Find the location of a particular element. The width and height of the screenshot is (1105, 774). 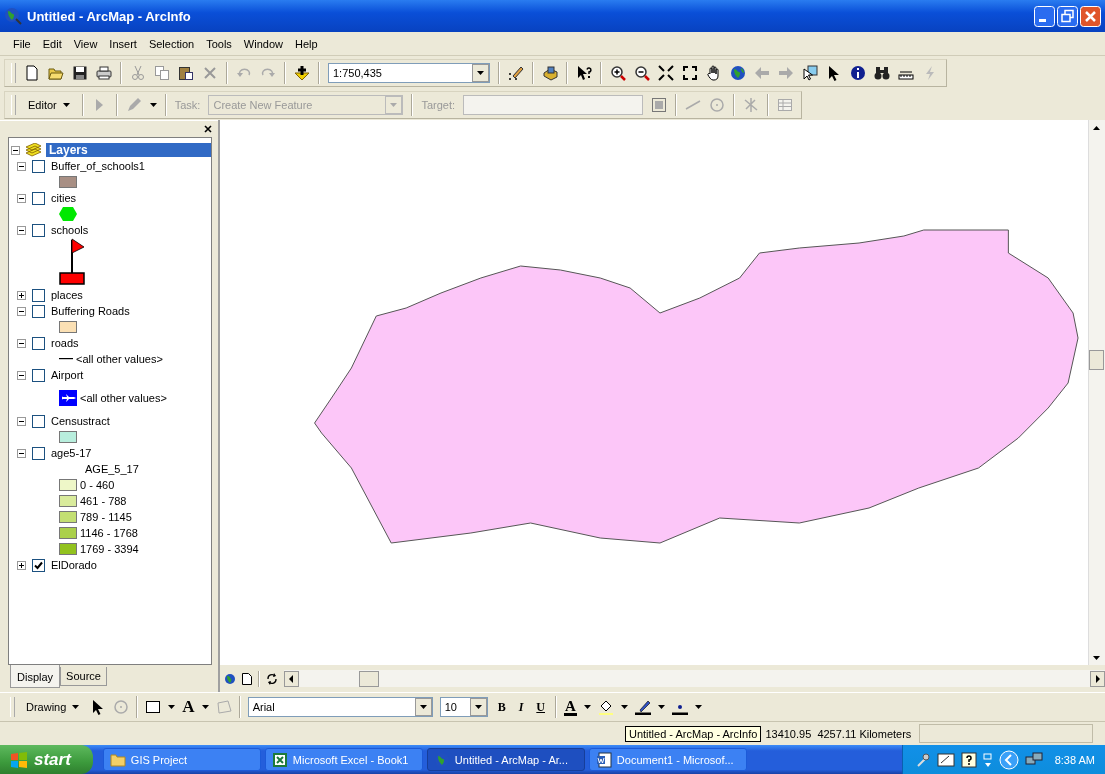

print-icon is located at coordinates (104, 73).